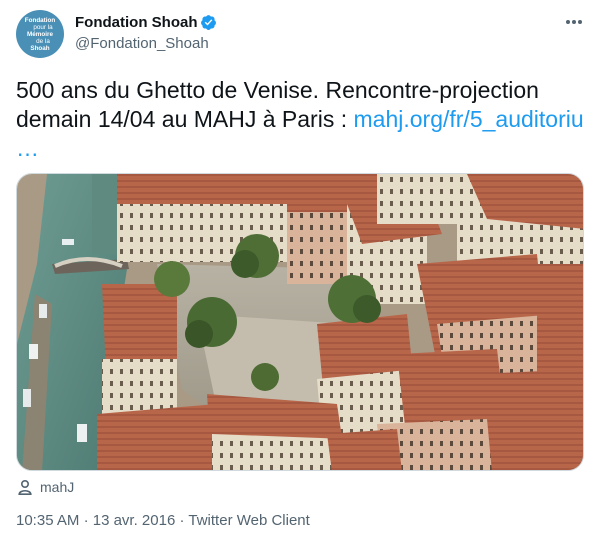  I want to click on avatar-line-1: Fondation, so click(40, 20).